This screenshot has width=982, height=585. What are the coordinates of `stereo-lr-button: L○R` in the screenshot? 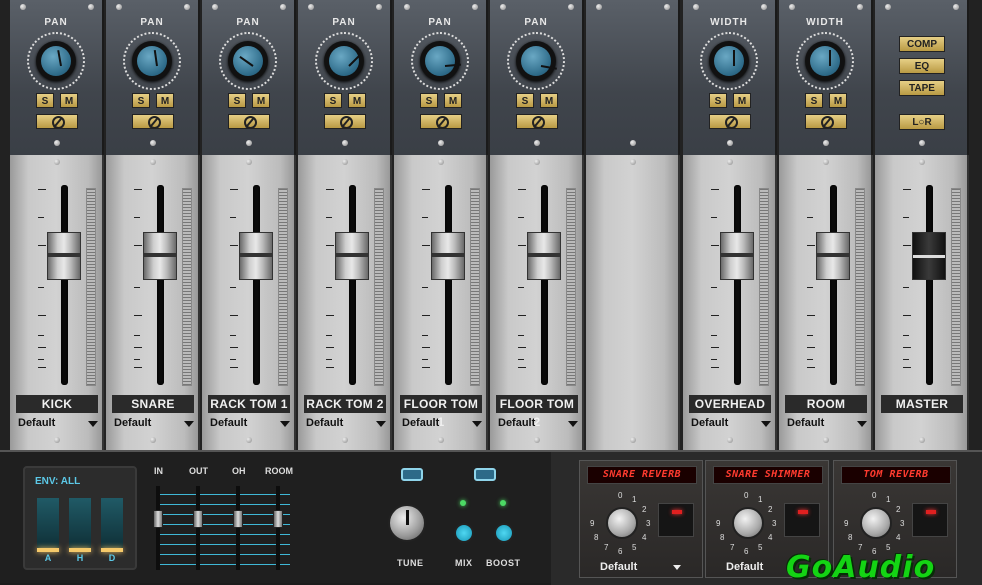 It's located at (922, 122).